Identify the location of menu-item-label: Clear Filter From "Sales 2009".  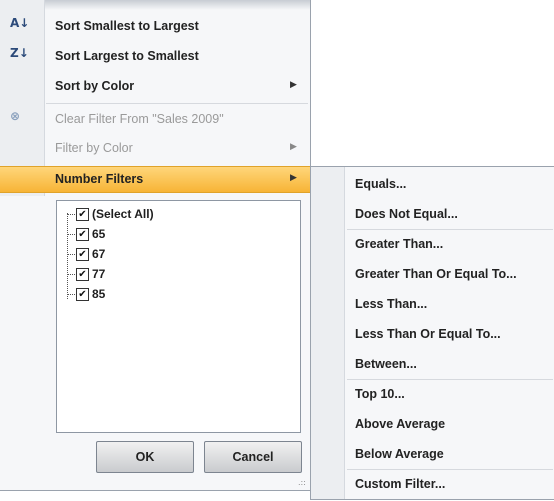
(139, 119).